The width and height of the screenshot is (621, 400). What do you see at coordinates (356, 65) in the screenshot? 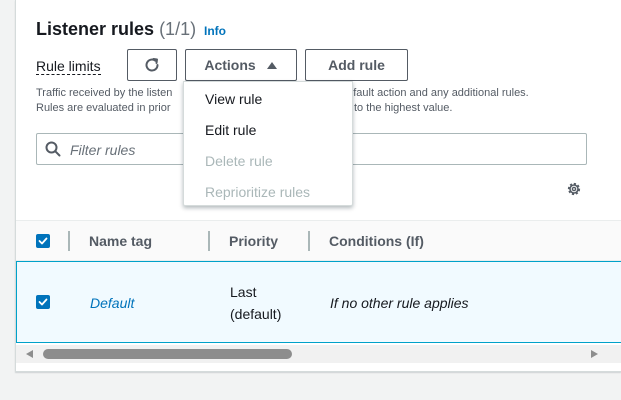
I see `add-rule-button: Add rule` at bounding box center [356, 65].